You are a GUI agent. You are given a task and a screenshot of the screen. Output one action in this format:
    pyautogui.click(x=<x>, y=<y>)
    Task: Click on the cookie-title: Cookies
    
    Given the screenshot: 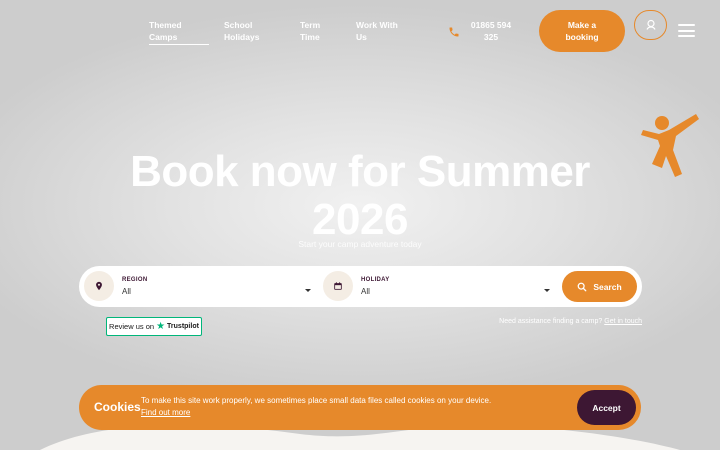 What is the action you would take?
    pyautogui.click(x=117, y=407)
    